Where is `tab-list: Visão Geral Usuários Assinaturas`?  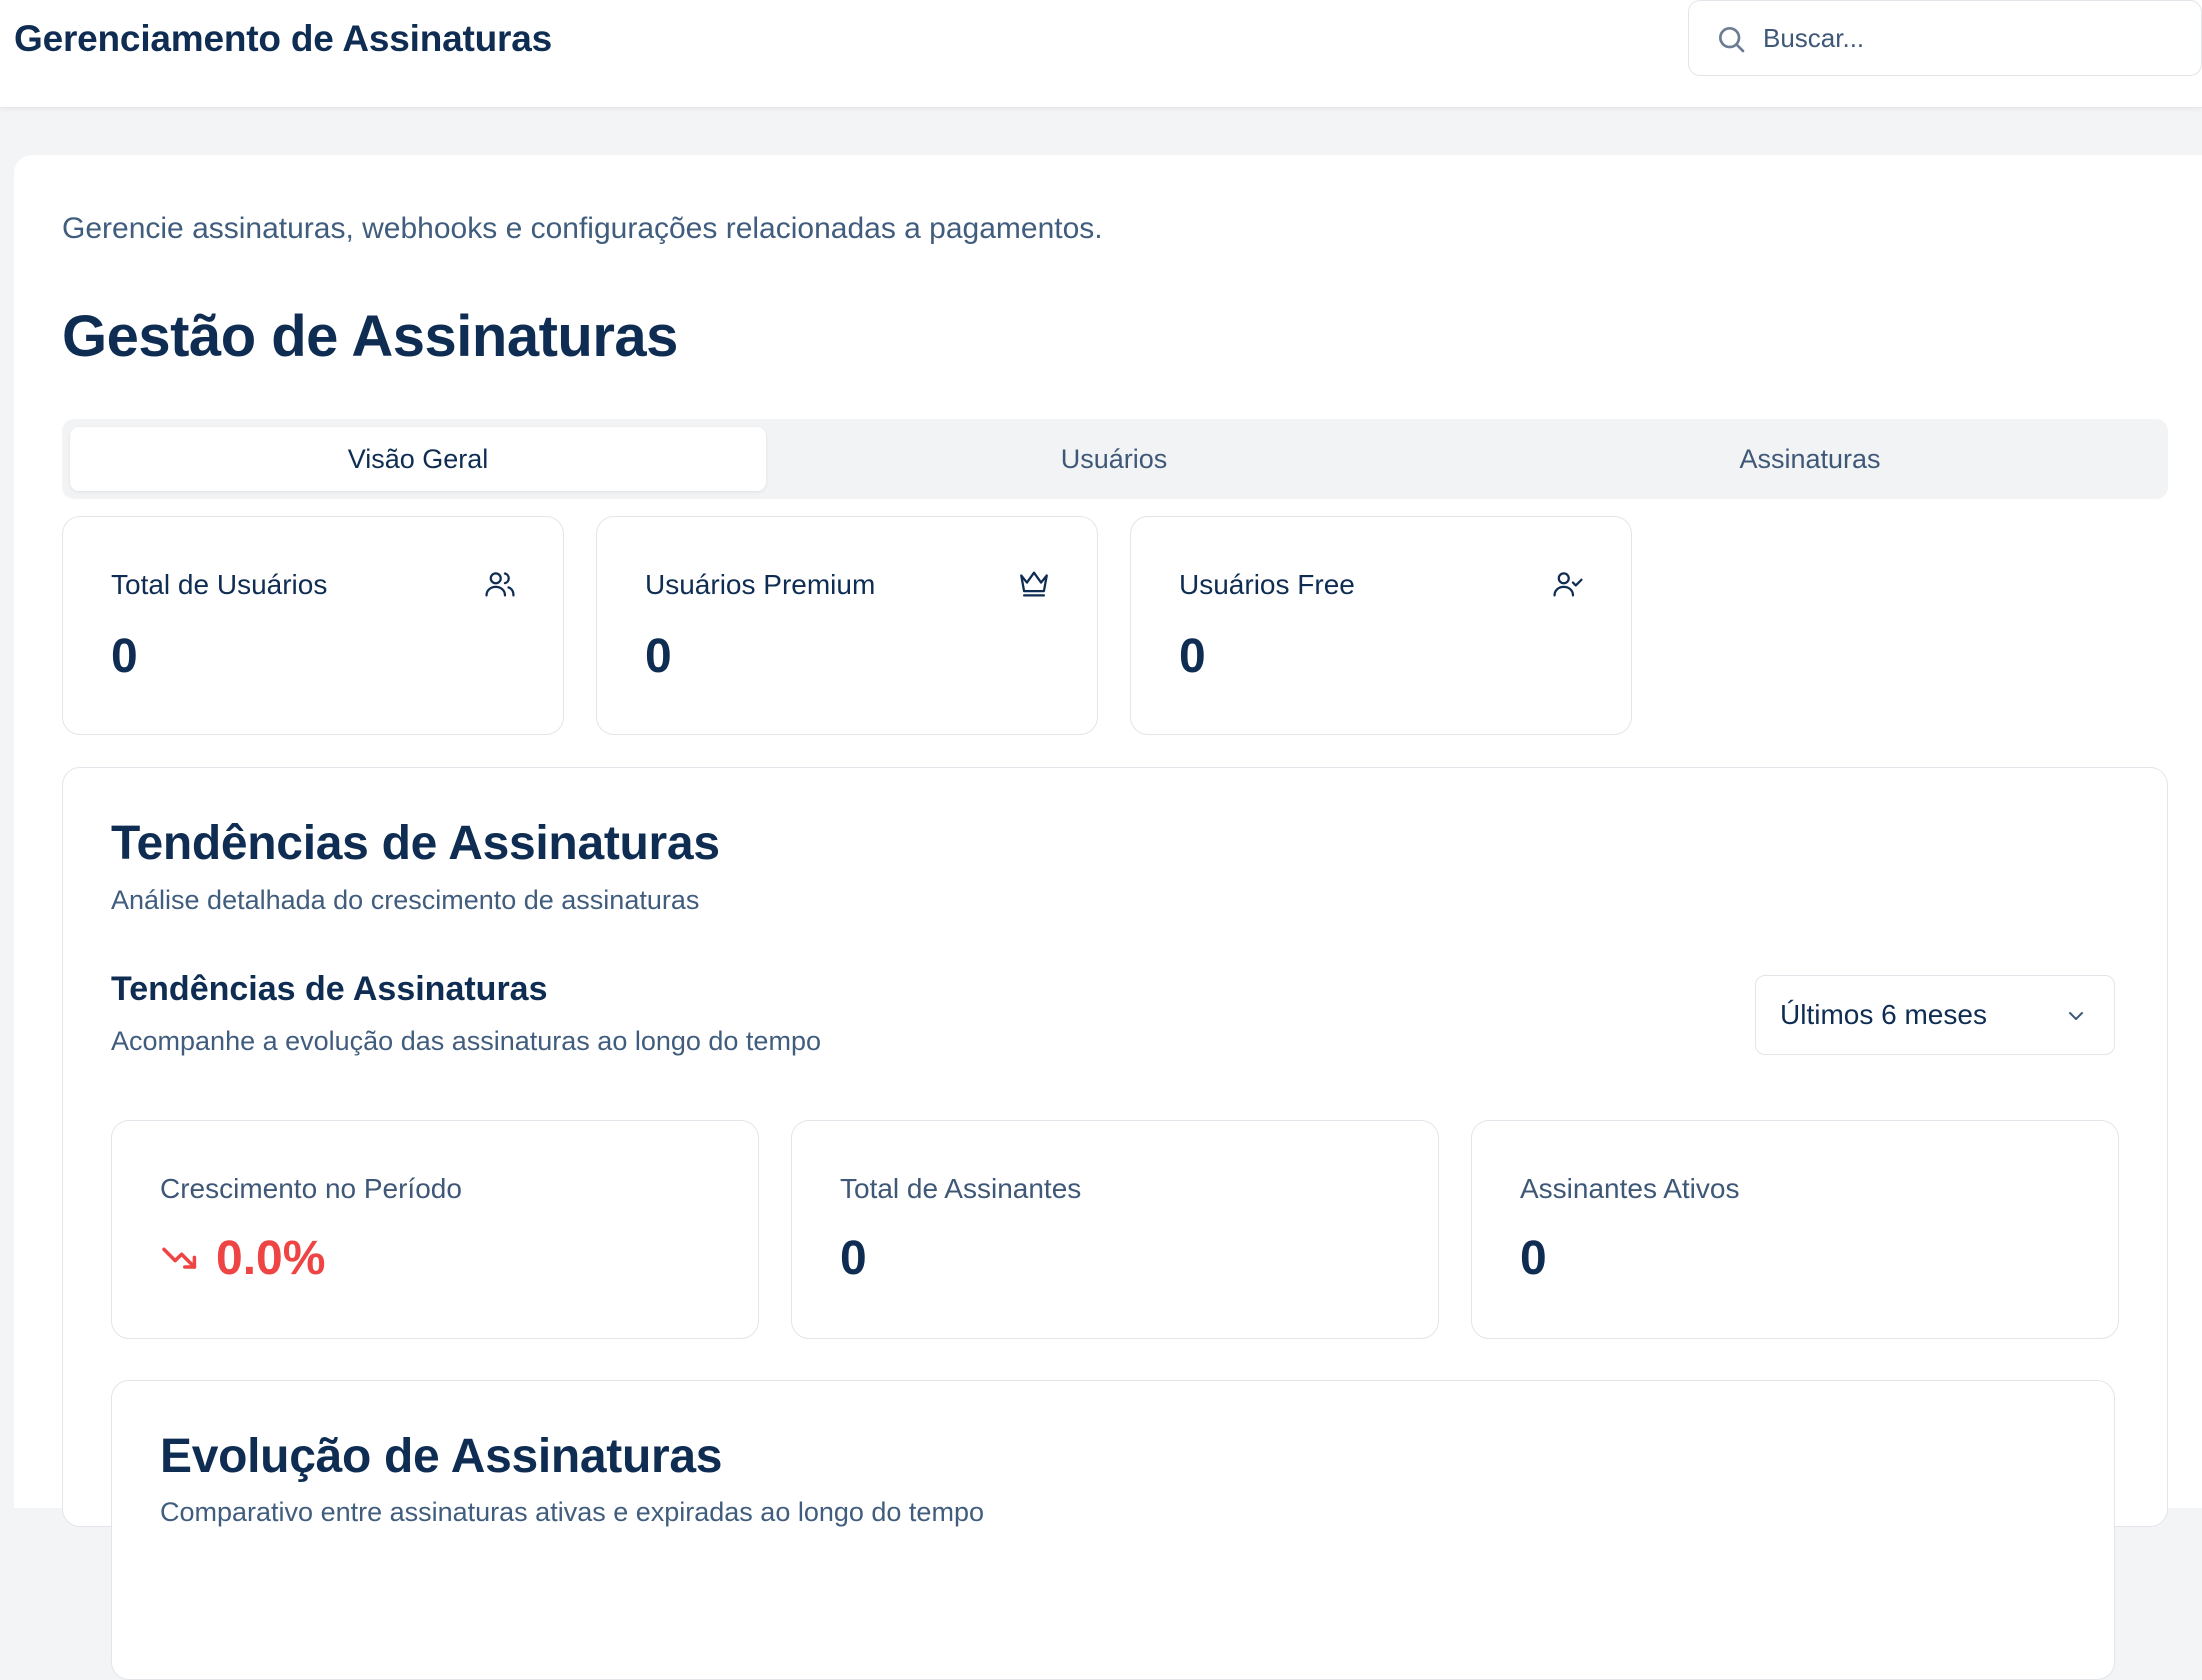
tab-list: Visão Geral Usuários Assinaturas is located at coordinates (1115, 459).